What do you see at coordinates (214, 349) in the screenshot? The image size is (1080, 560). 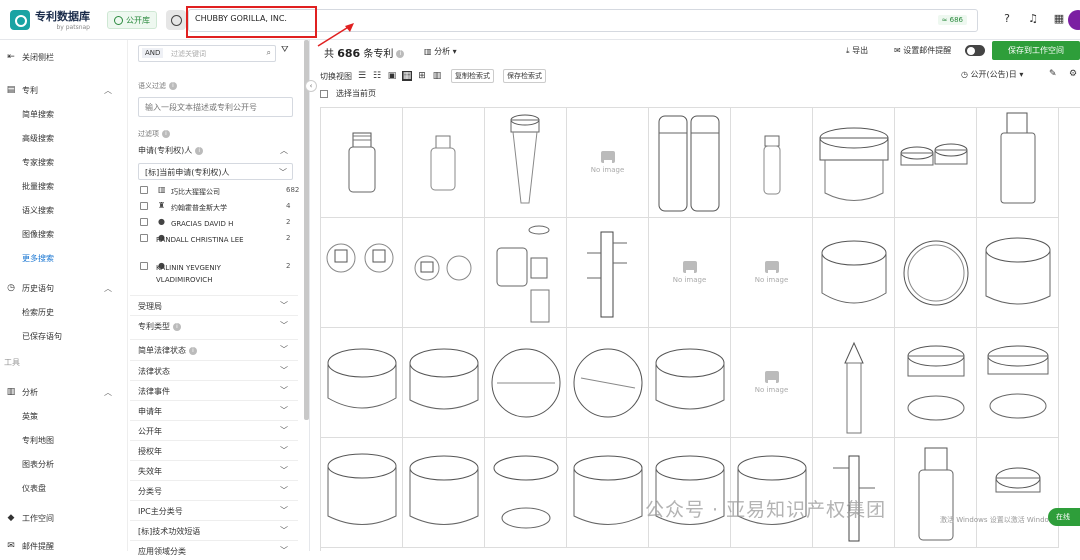 I see `facet-simple-legal-status: 简单法律状态 i ﹀` at bounding box center [214, 349].